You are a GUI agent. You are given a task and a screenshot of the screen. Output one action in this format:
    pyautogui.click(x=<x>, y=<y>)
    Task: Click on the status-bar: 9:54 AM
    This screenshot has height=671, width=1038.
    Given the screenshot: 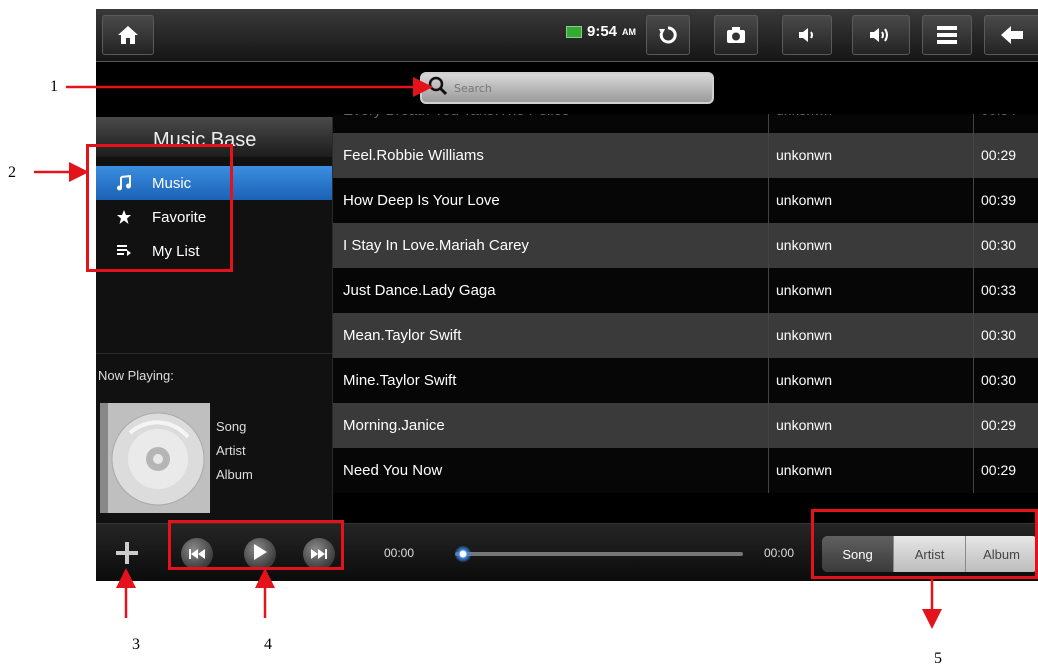 What is the action you would take?
    pyautogui.click(x=567, y=35)
    